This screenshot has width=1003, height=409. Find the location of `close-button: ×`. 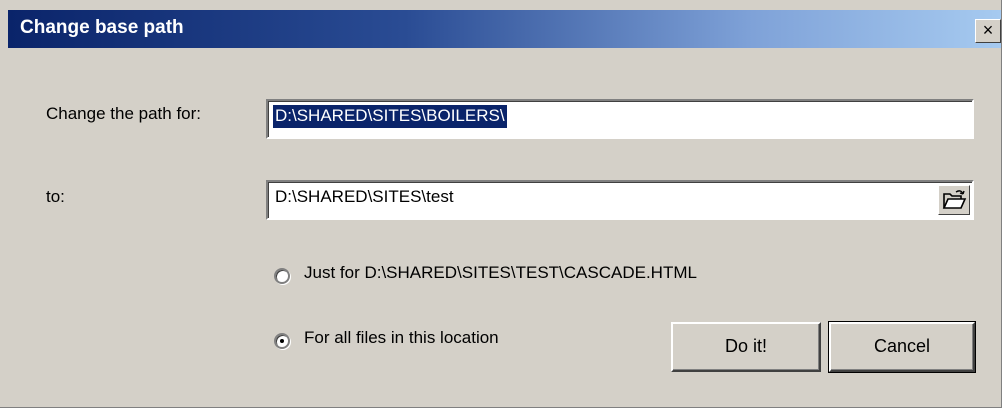

close-button: × is located at coordinates (988, 31).